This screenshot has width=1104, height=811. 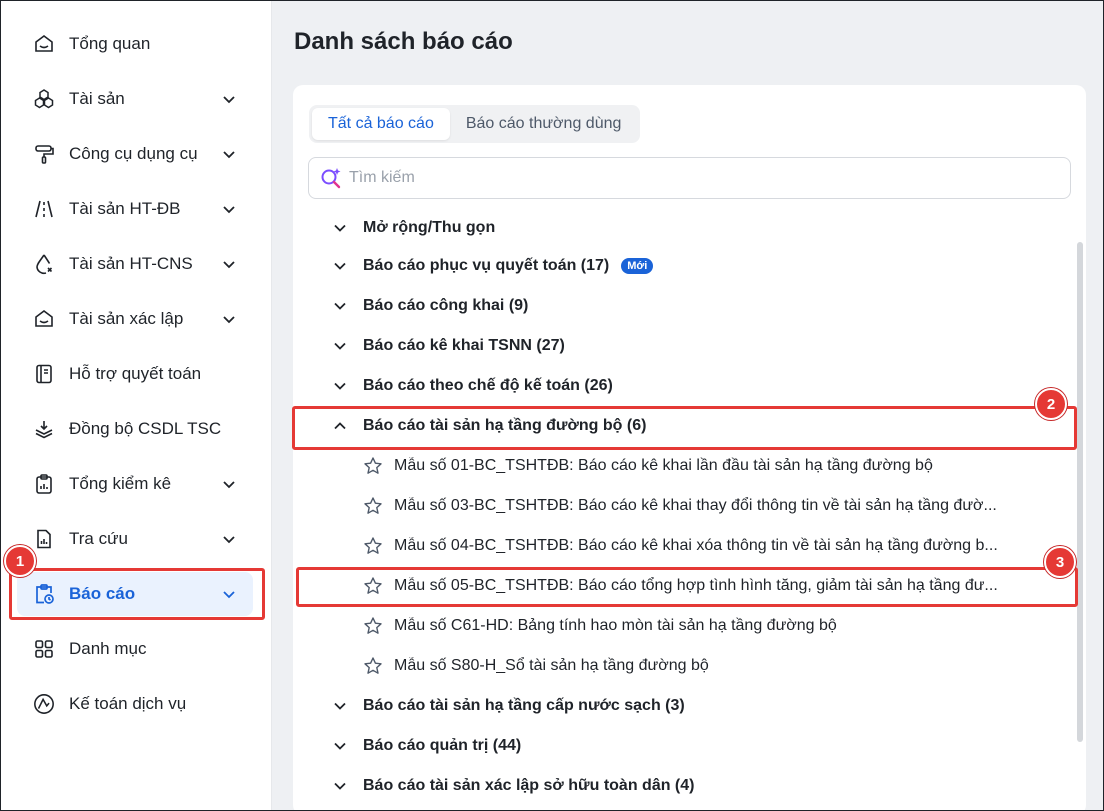 What do you see at coordinates (44, 264) in the screenshot?
I see `water-drop-icon` at bounding box center [44, 264].